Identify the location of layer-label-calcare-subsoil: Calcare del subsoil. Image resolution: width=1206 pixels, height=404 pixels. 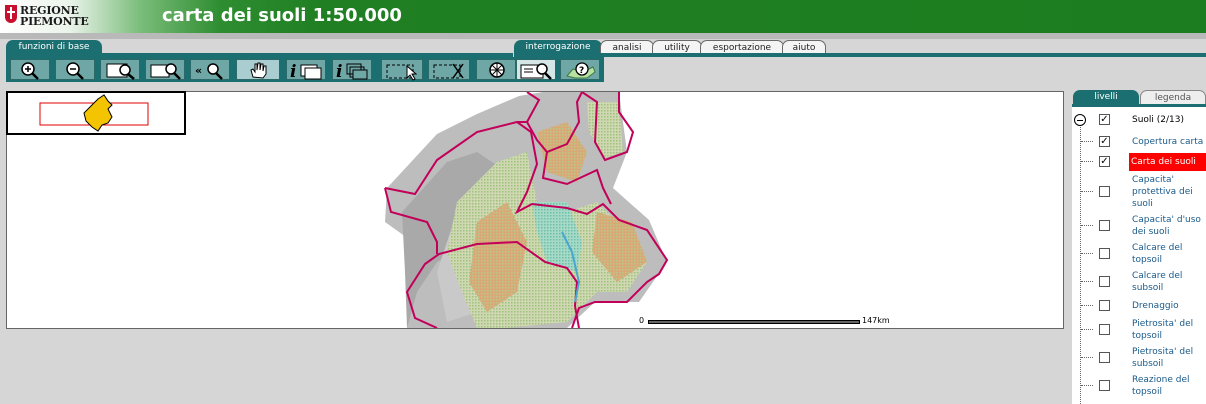
(1169, 282).